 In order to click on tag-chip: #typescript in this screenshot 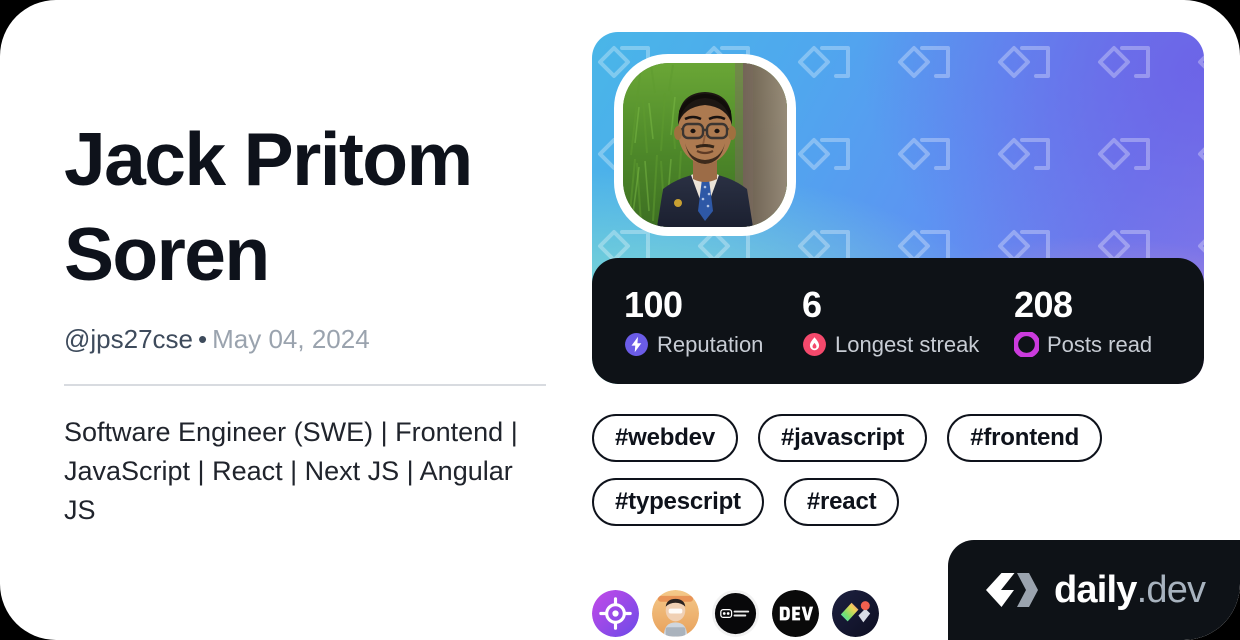, I will do `click(678, 502)`.